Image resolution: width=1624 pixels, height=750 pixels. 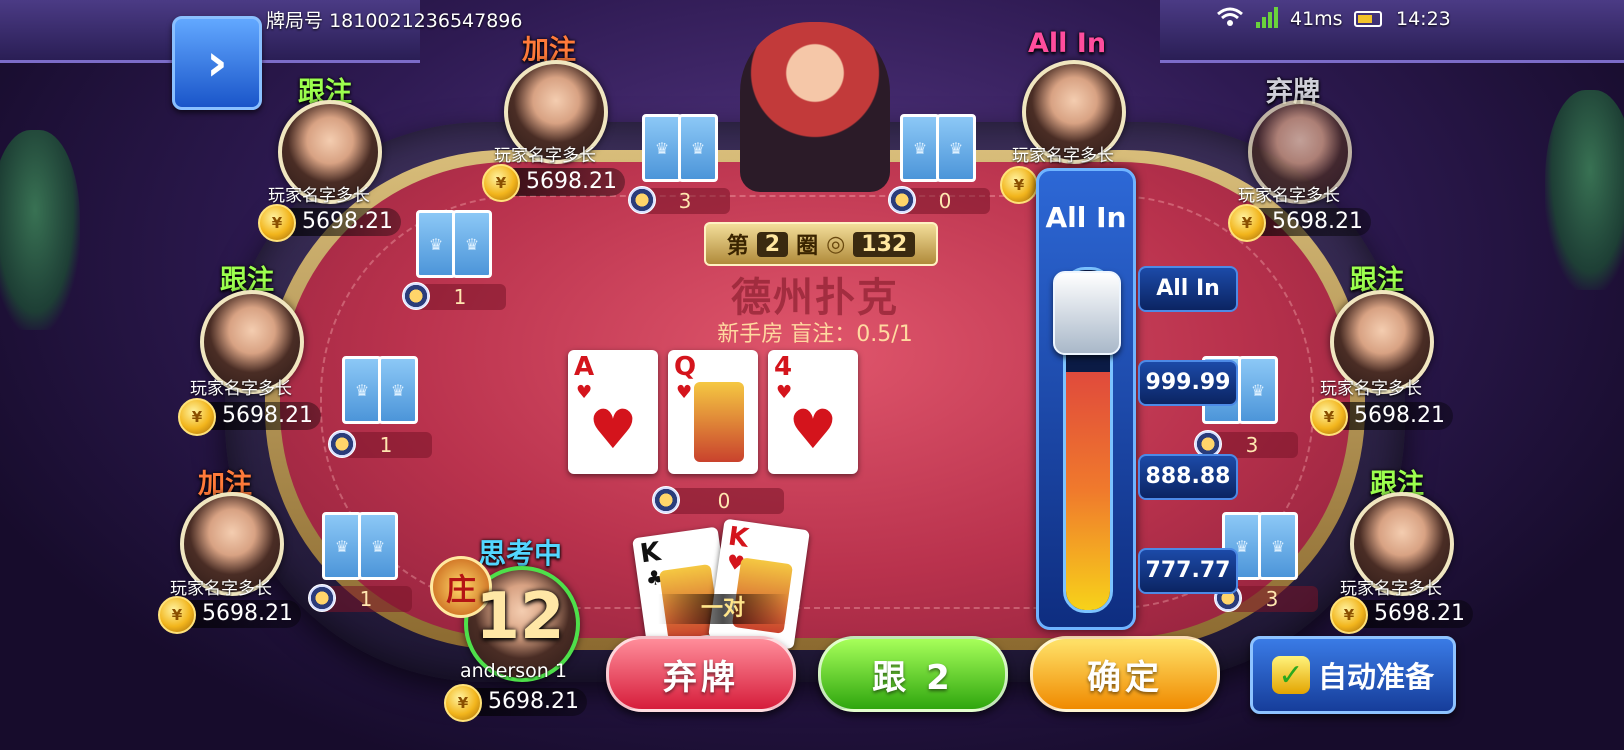 What do you see at coordinates (295, 21) in the screenshot?
I see `hand-id-label: 牌局号` at bounding box center [295, 21].